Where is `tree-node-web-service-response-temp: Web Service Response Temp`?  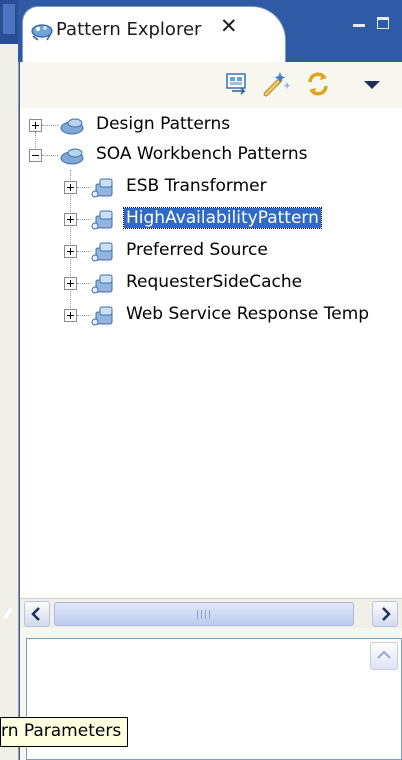 tree-node-web-service-response-temp: Web Service Response Temp is located at coordinates (211, 316).